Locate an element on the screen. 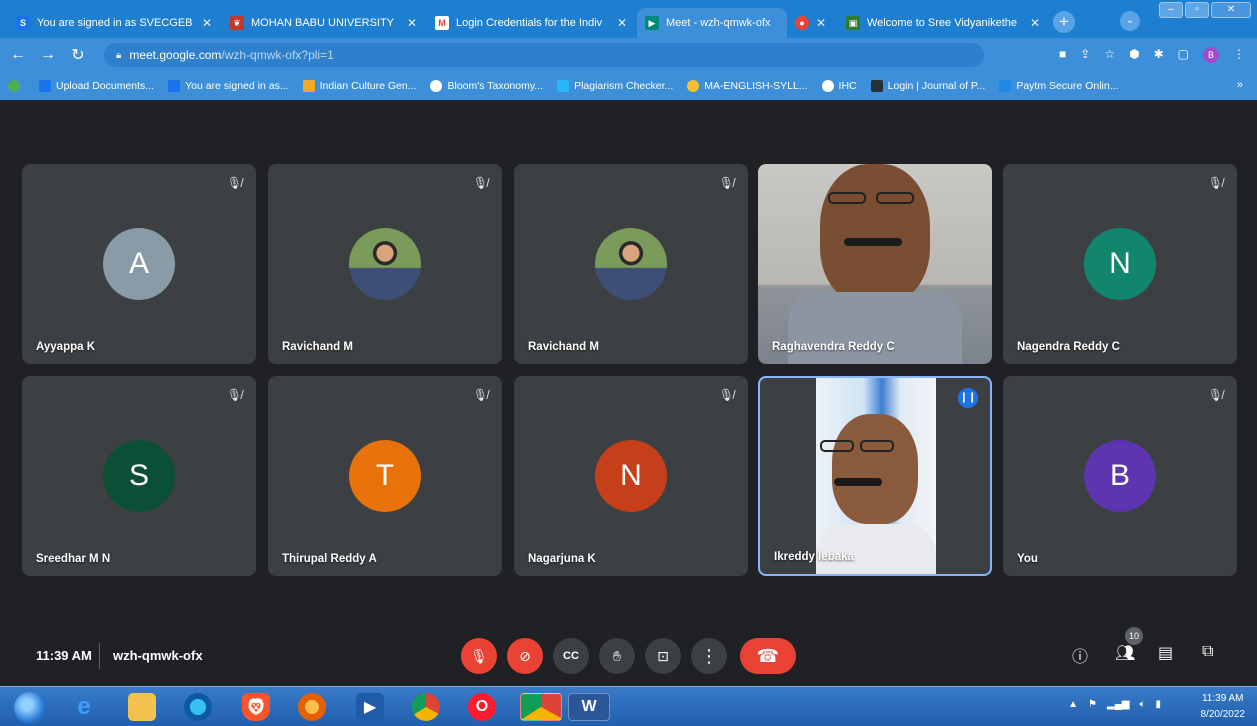 The width and height of the screenshot is (1257, 726). close-window-button: ✕ is located at coordinates (1231, 10).